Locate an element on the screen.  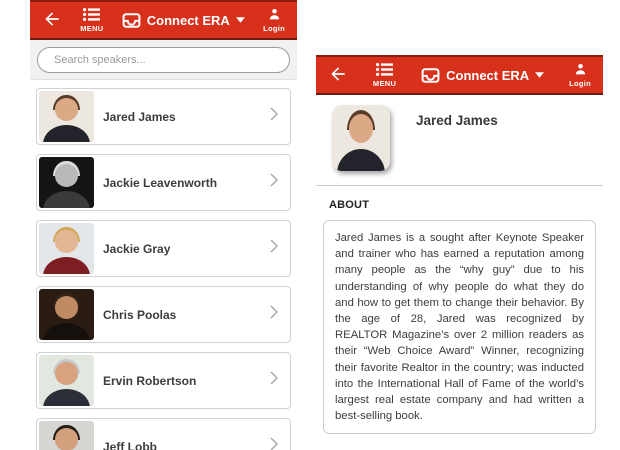
speaker-name: Jeff Lobb is located at coordinates (130, 444).